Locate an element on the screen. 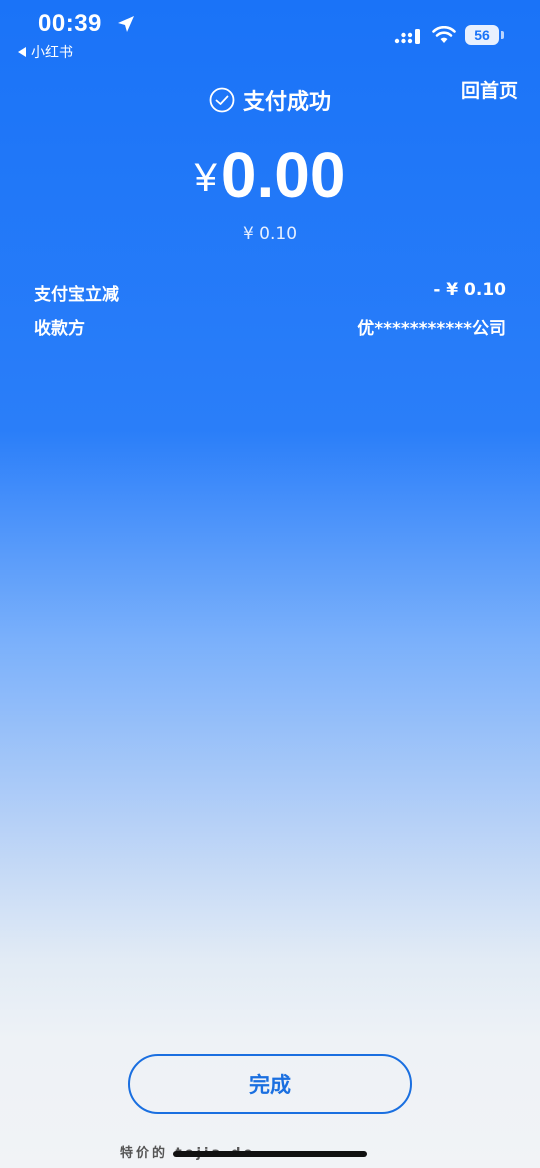  back-to-app-button: 小红书 is located at coordinates (45, 52).